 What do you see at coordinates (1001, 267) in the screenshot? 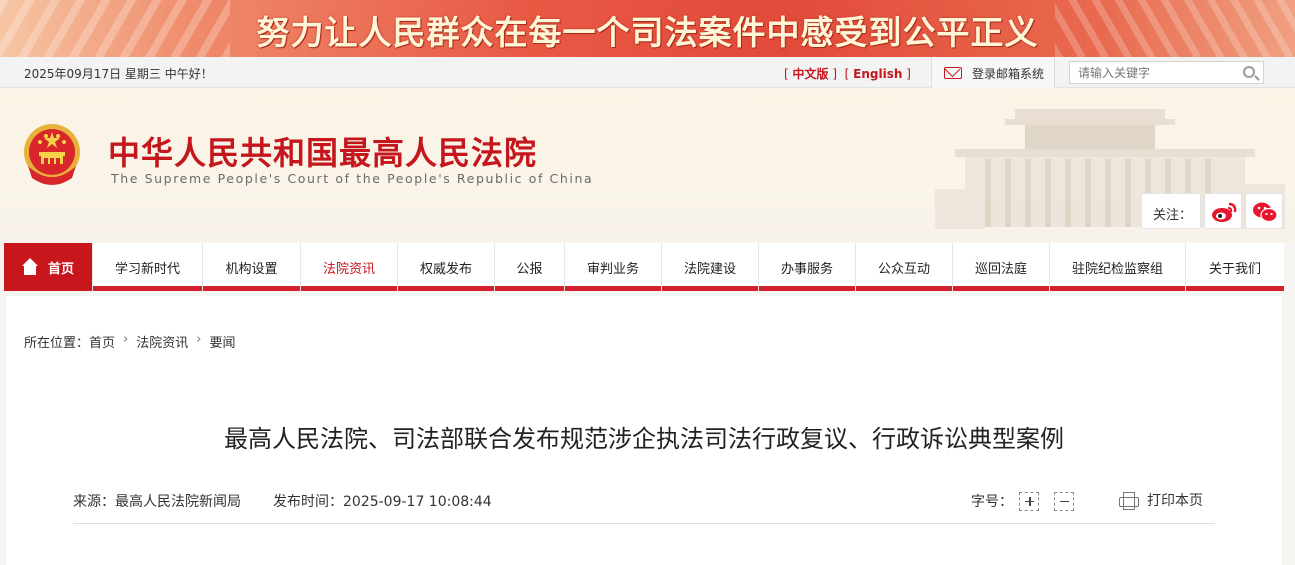
I see `nav-item-circuit-court: 巡回法庭` at bounding box center [1001, 267].